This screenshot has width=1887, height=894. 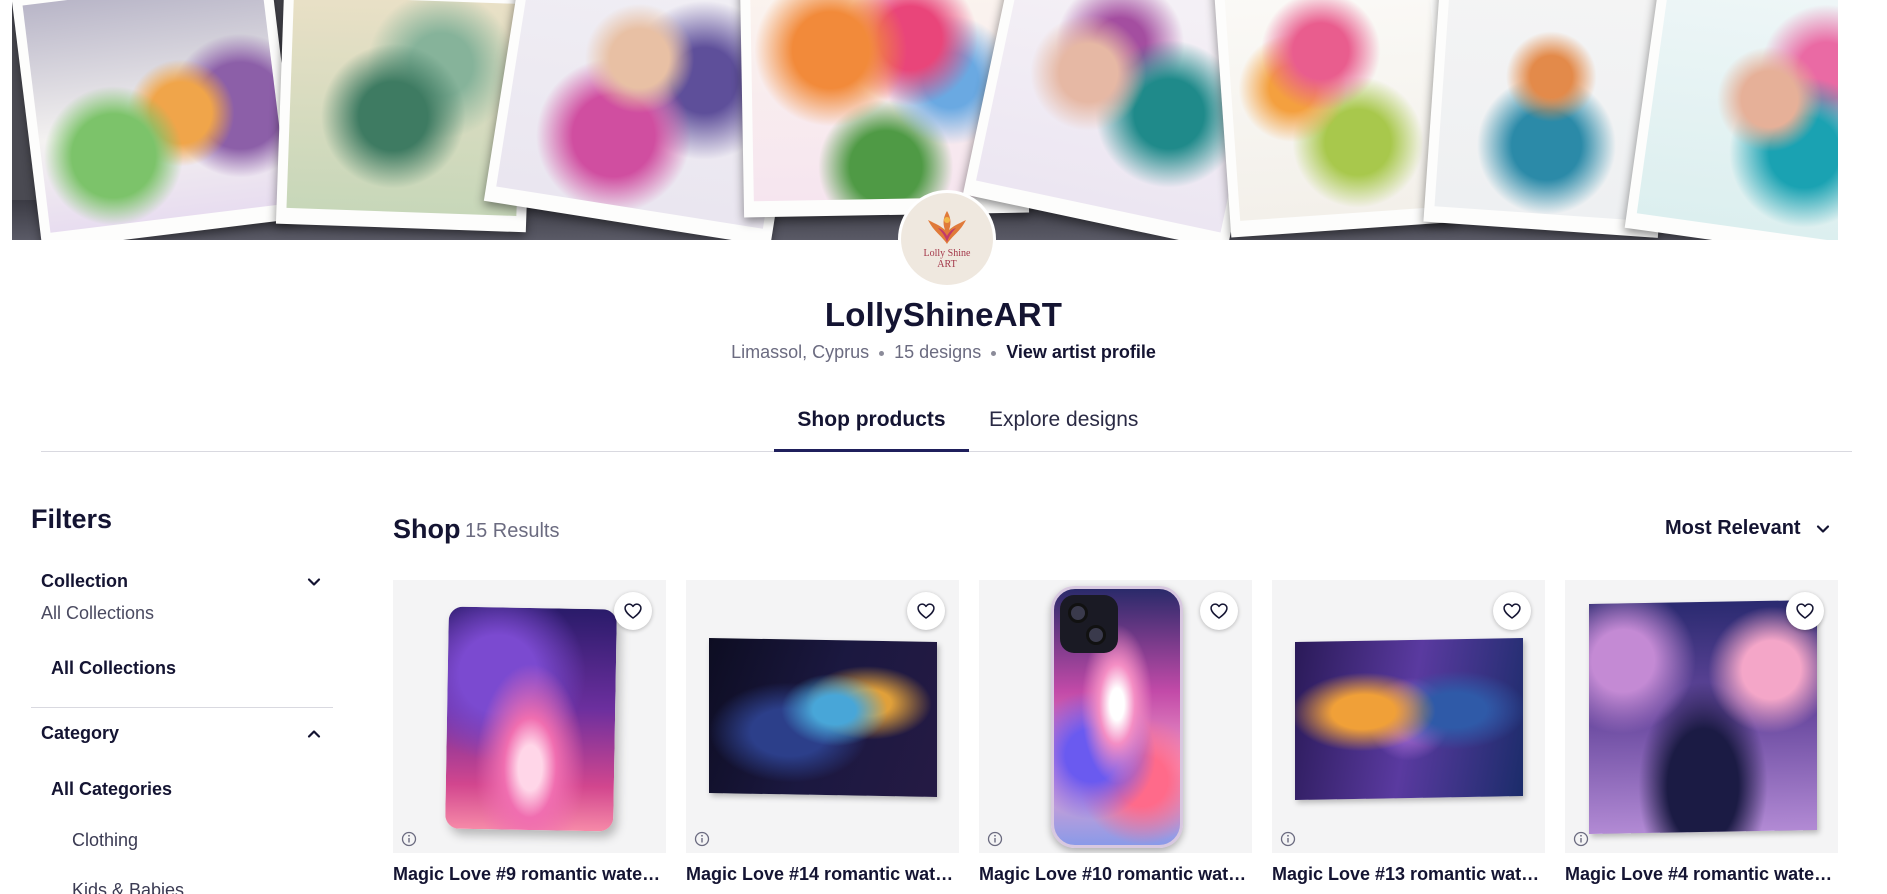 I want to click on shop-title: Shop, so click(x=427, y=529).